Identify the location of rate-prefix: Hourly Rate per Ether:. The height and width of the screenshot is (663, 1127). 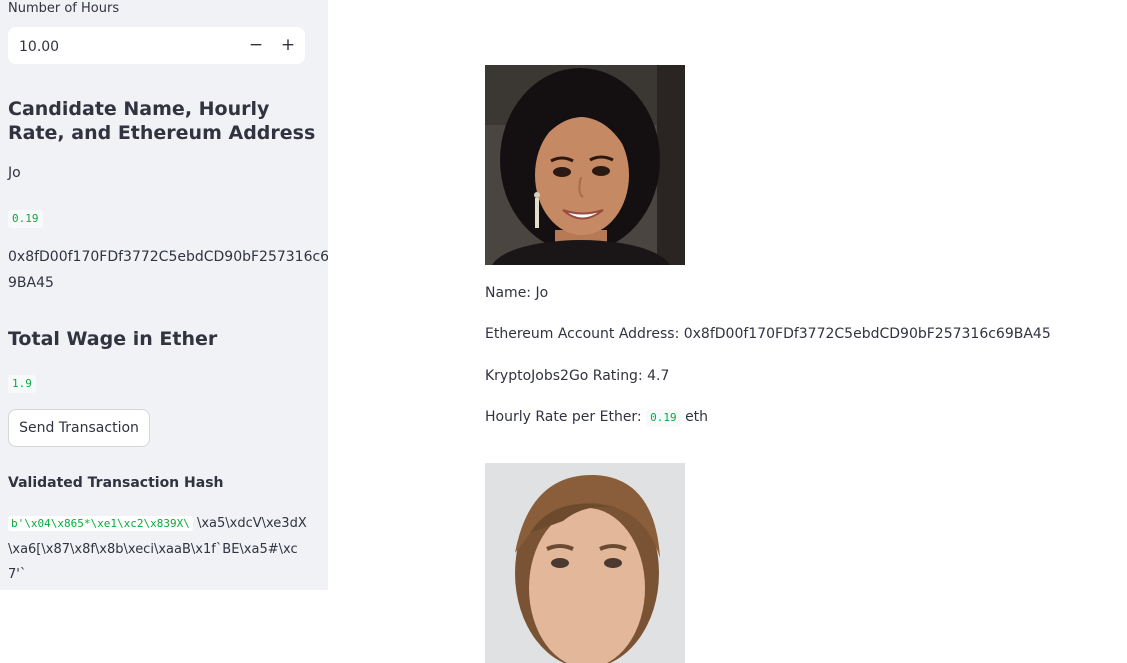
(566, 417).